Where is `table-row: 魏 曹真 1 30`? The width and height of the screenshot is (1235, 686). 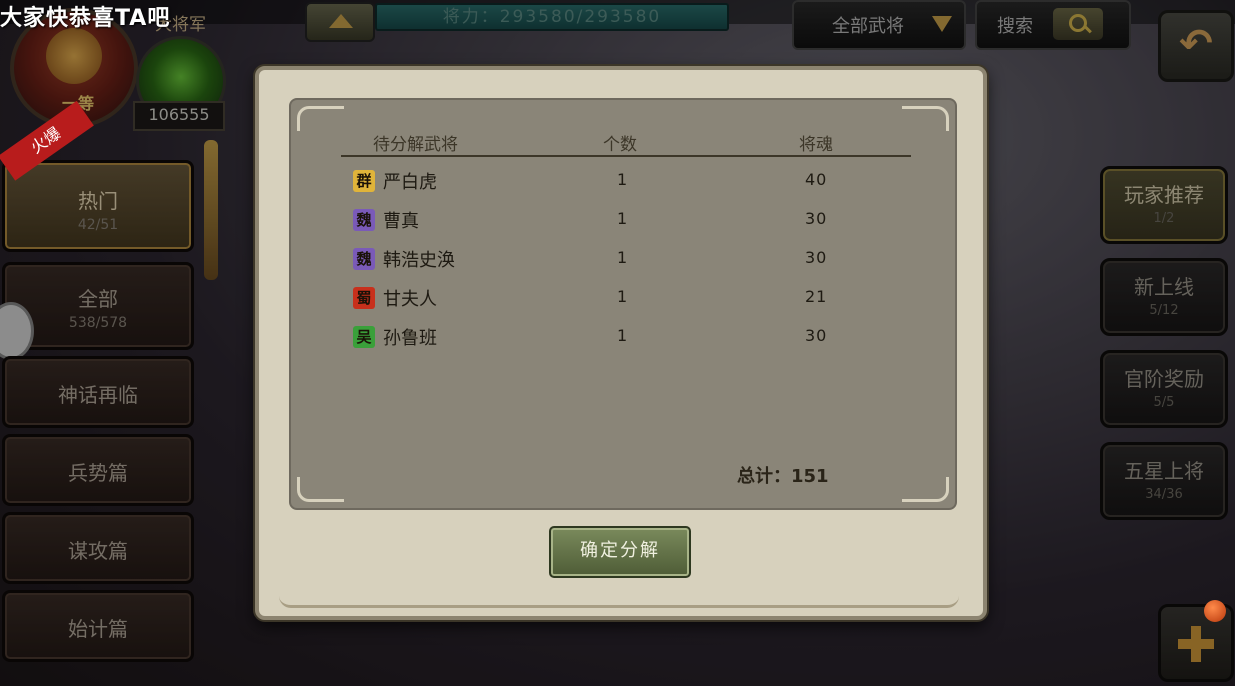 table-row: 魏 曹真 1 30 is located at coordinates (623, 218).